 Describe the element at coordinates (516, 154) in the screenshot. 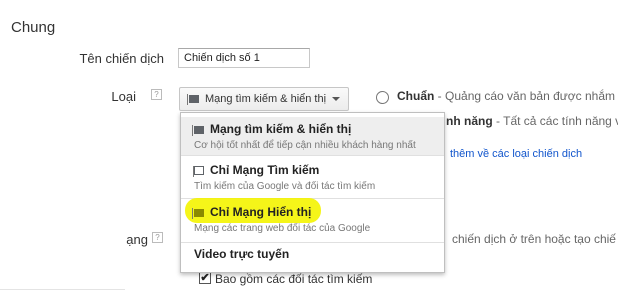

I see `learn-more-link: thêm về các loại chiến dịch` at that location.